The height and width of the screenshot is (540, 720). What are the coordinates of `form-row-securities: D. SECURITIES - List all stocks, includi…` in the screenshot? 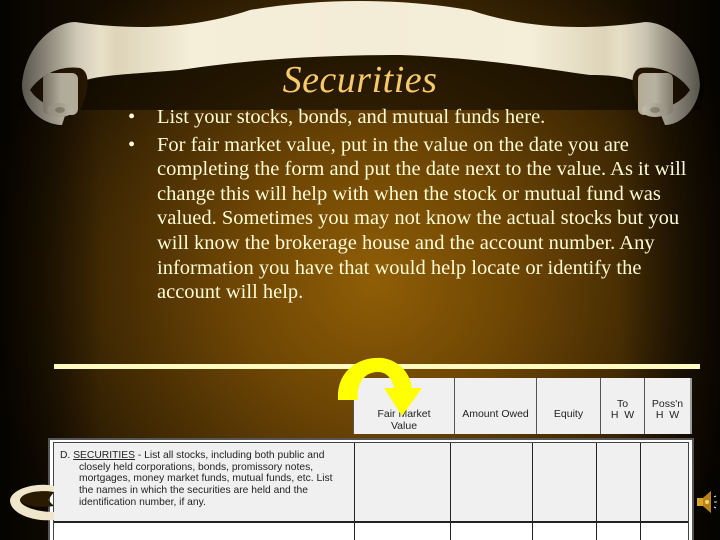 It's located at (371, 483).